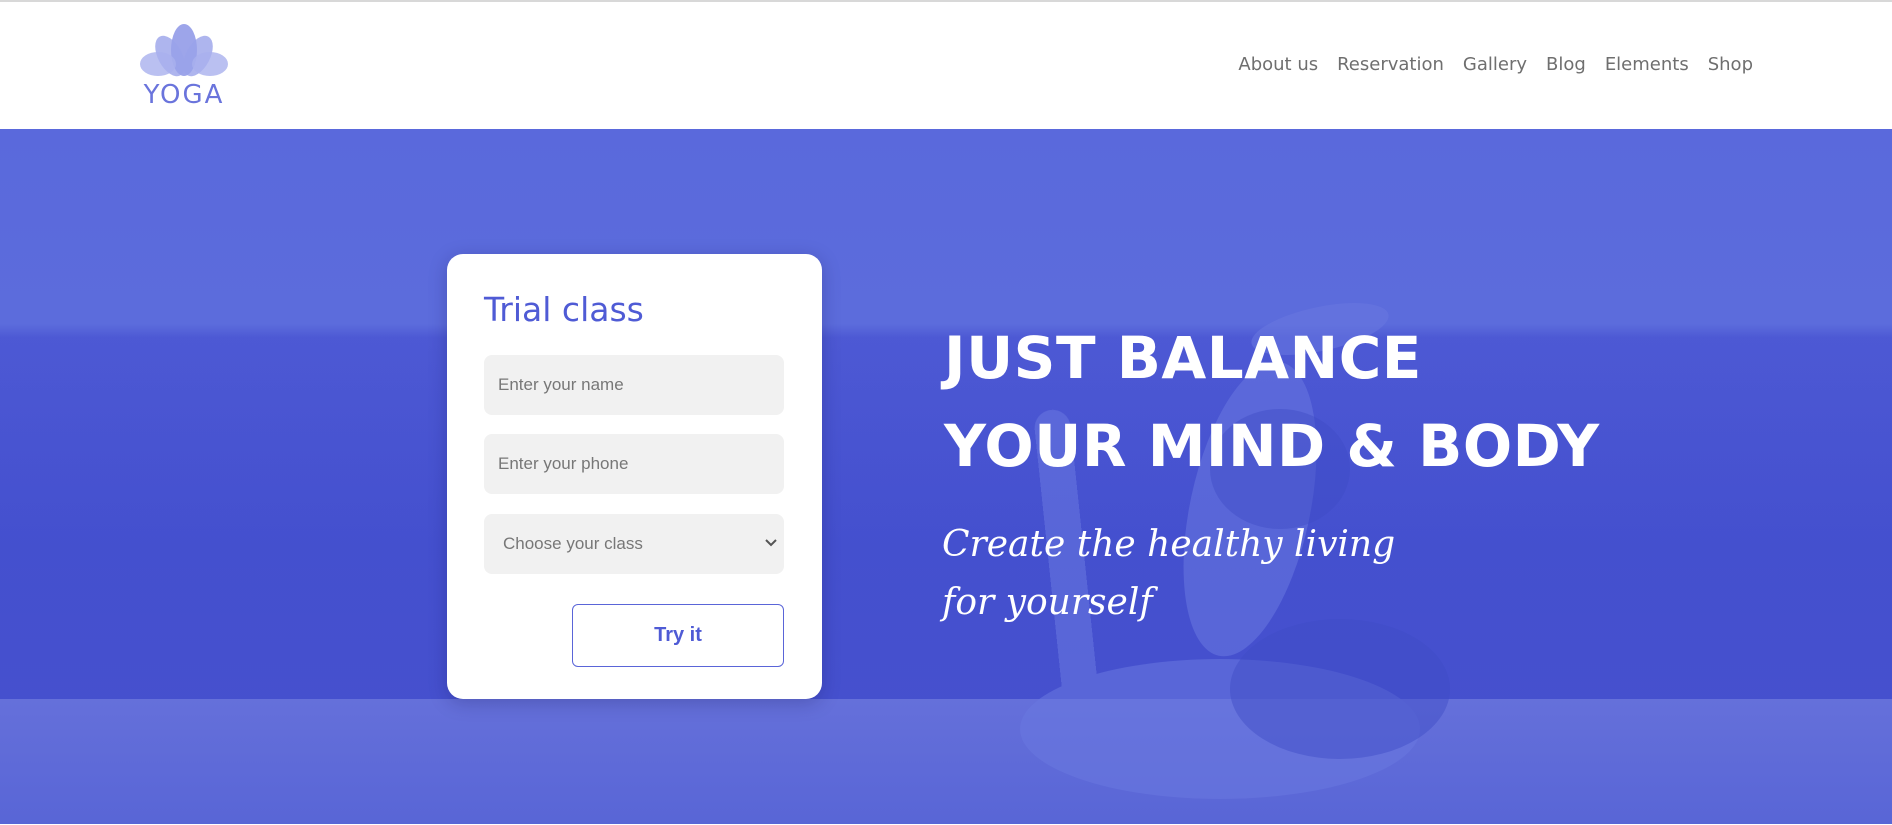  I want to click on nav-item-shop: Shop, so click(1730, 64).